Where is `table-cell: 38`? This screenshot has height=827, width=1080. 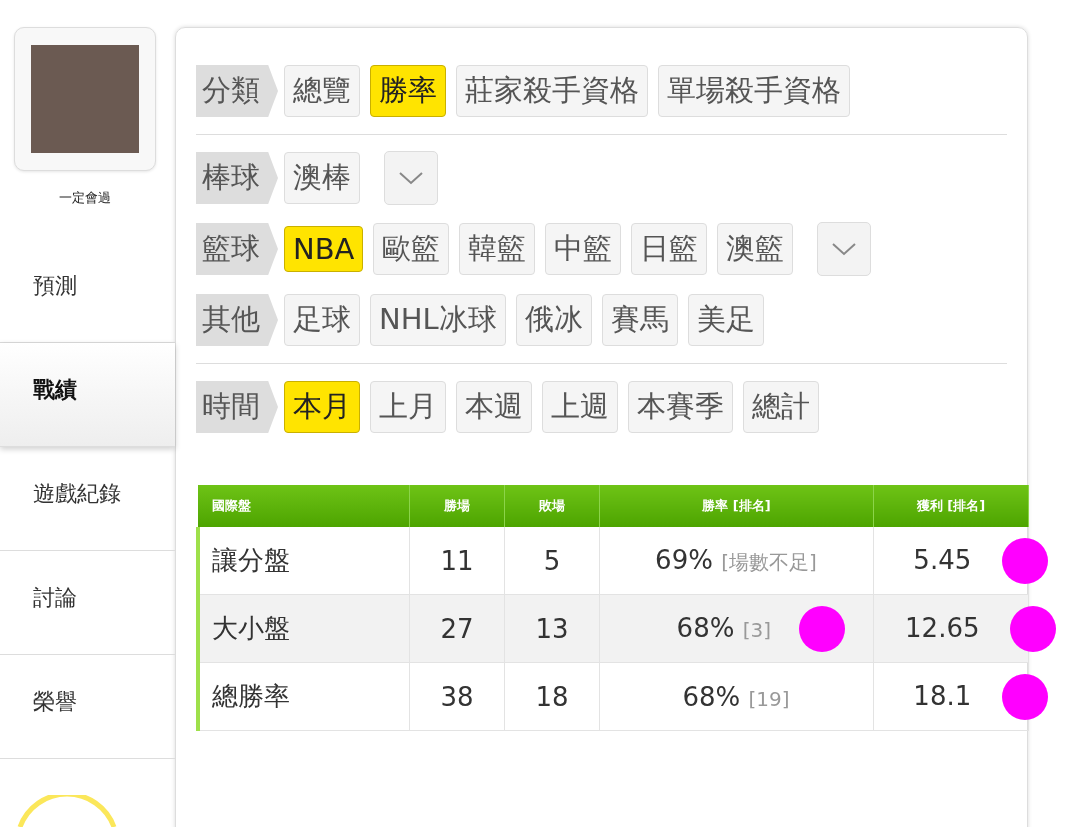 table-cell: 38 is located at coordinates (457, 696).